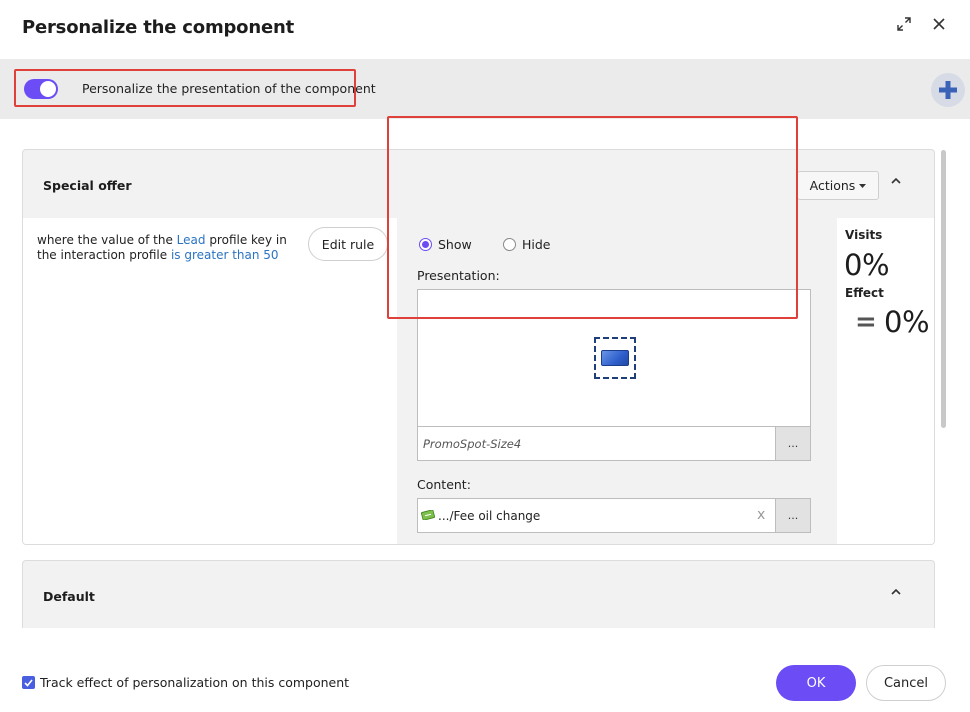  What do you see at coordinates (444, 484) in the screenshot?
I see `content-label: Content:` at bounding box center [444, 484].